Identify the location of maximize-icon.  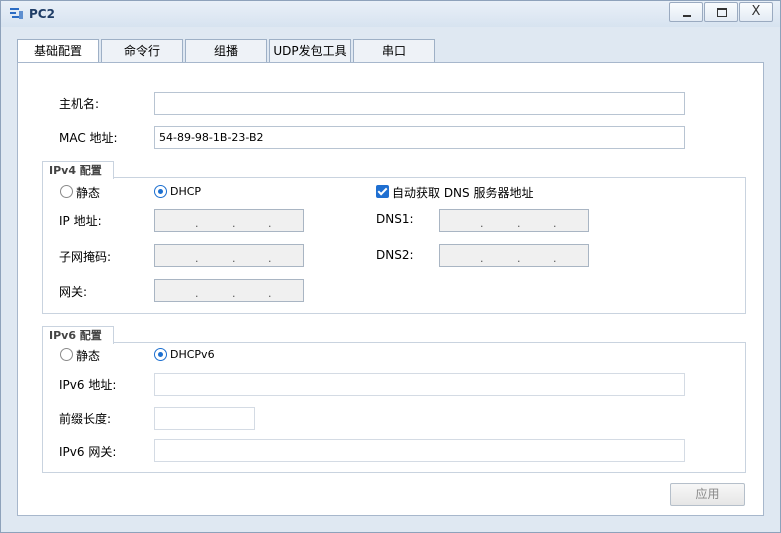
(722, 12).